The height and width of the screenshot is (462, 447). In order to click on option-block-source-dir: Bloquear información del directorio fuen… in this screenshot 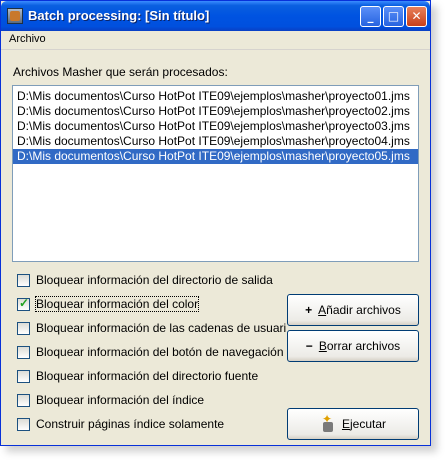, I will do `click(137, 376)`.